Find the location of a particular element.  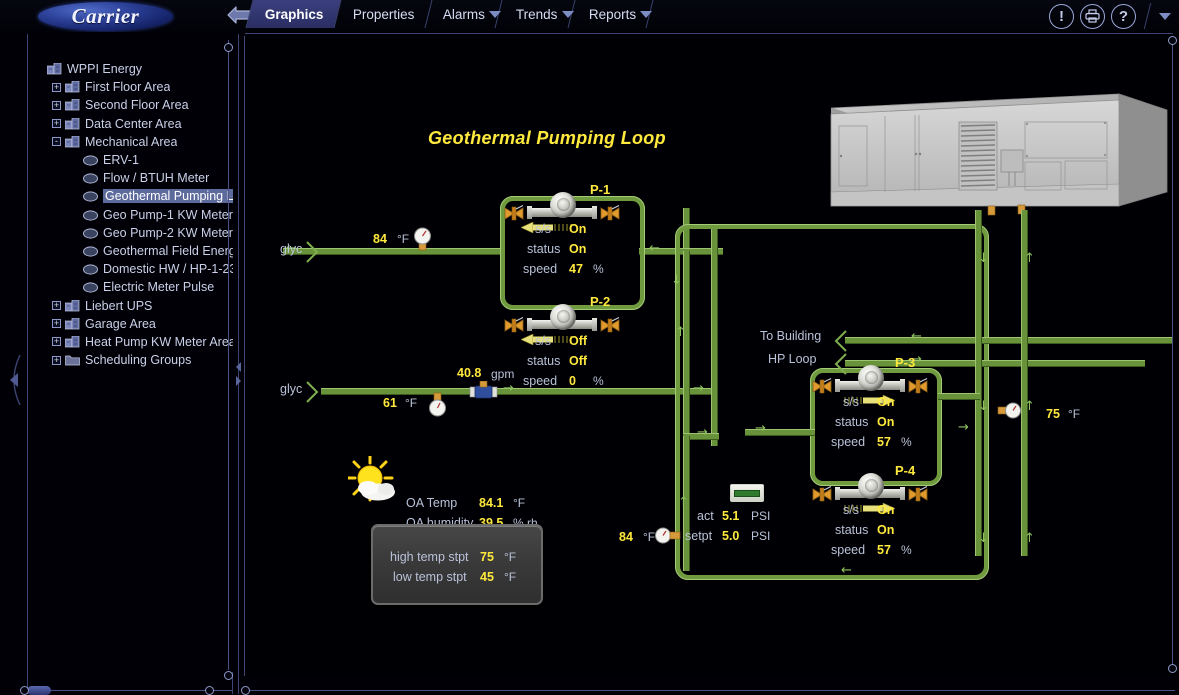

flow-arrow-right-1: → is located at coordinates (702, 432).